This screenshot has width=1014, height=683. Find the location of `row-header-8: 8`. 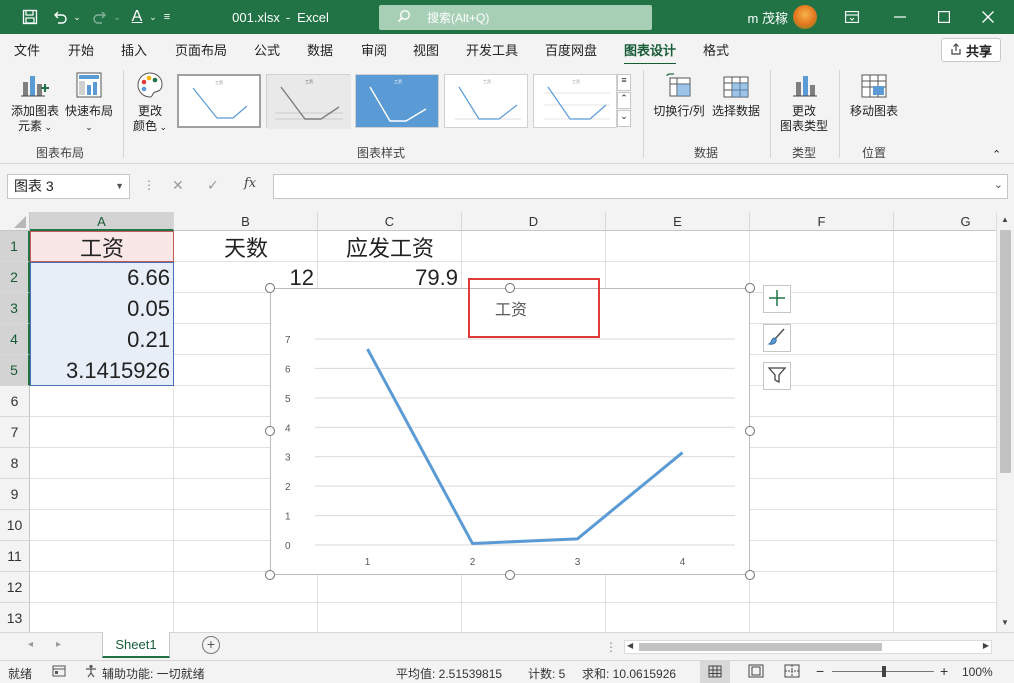

row-header-8: 8 is located at coordinates (15, 463).